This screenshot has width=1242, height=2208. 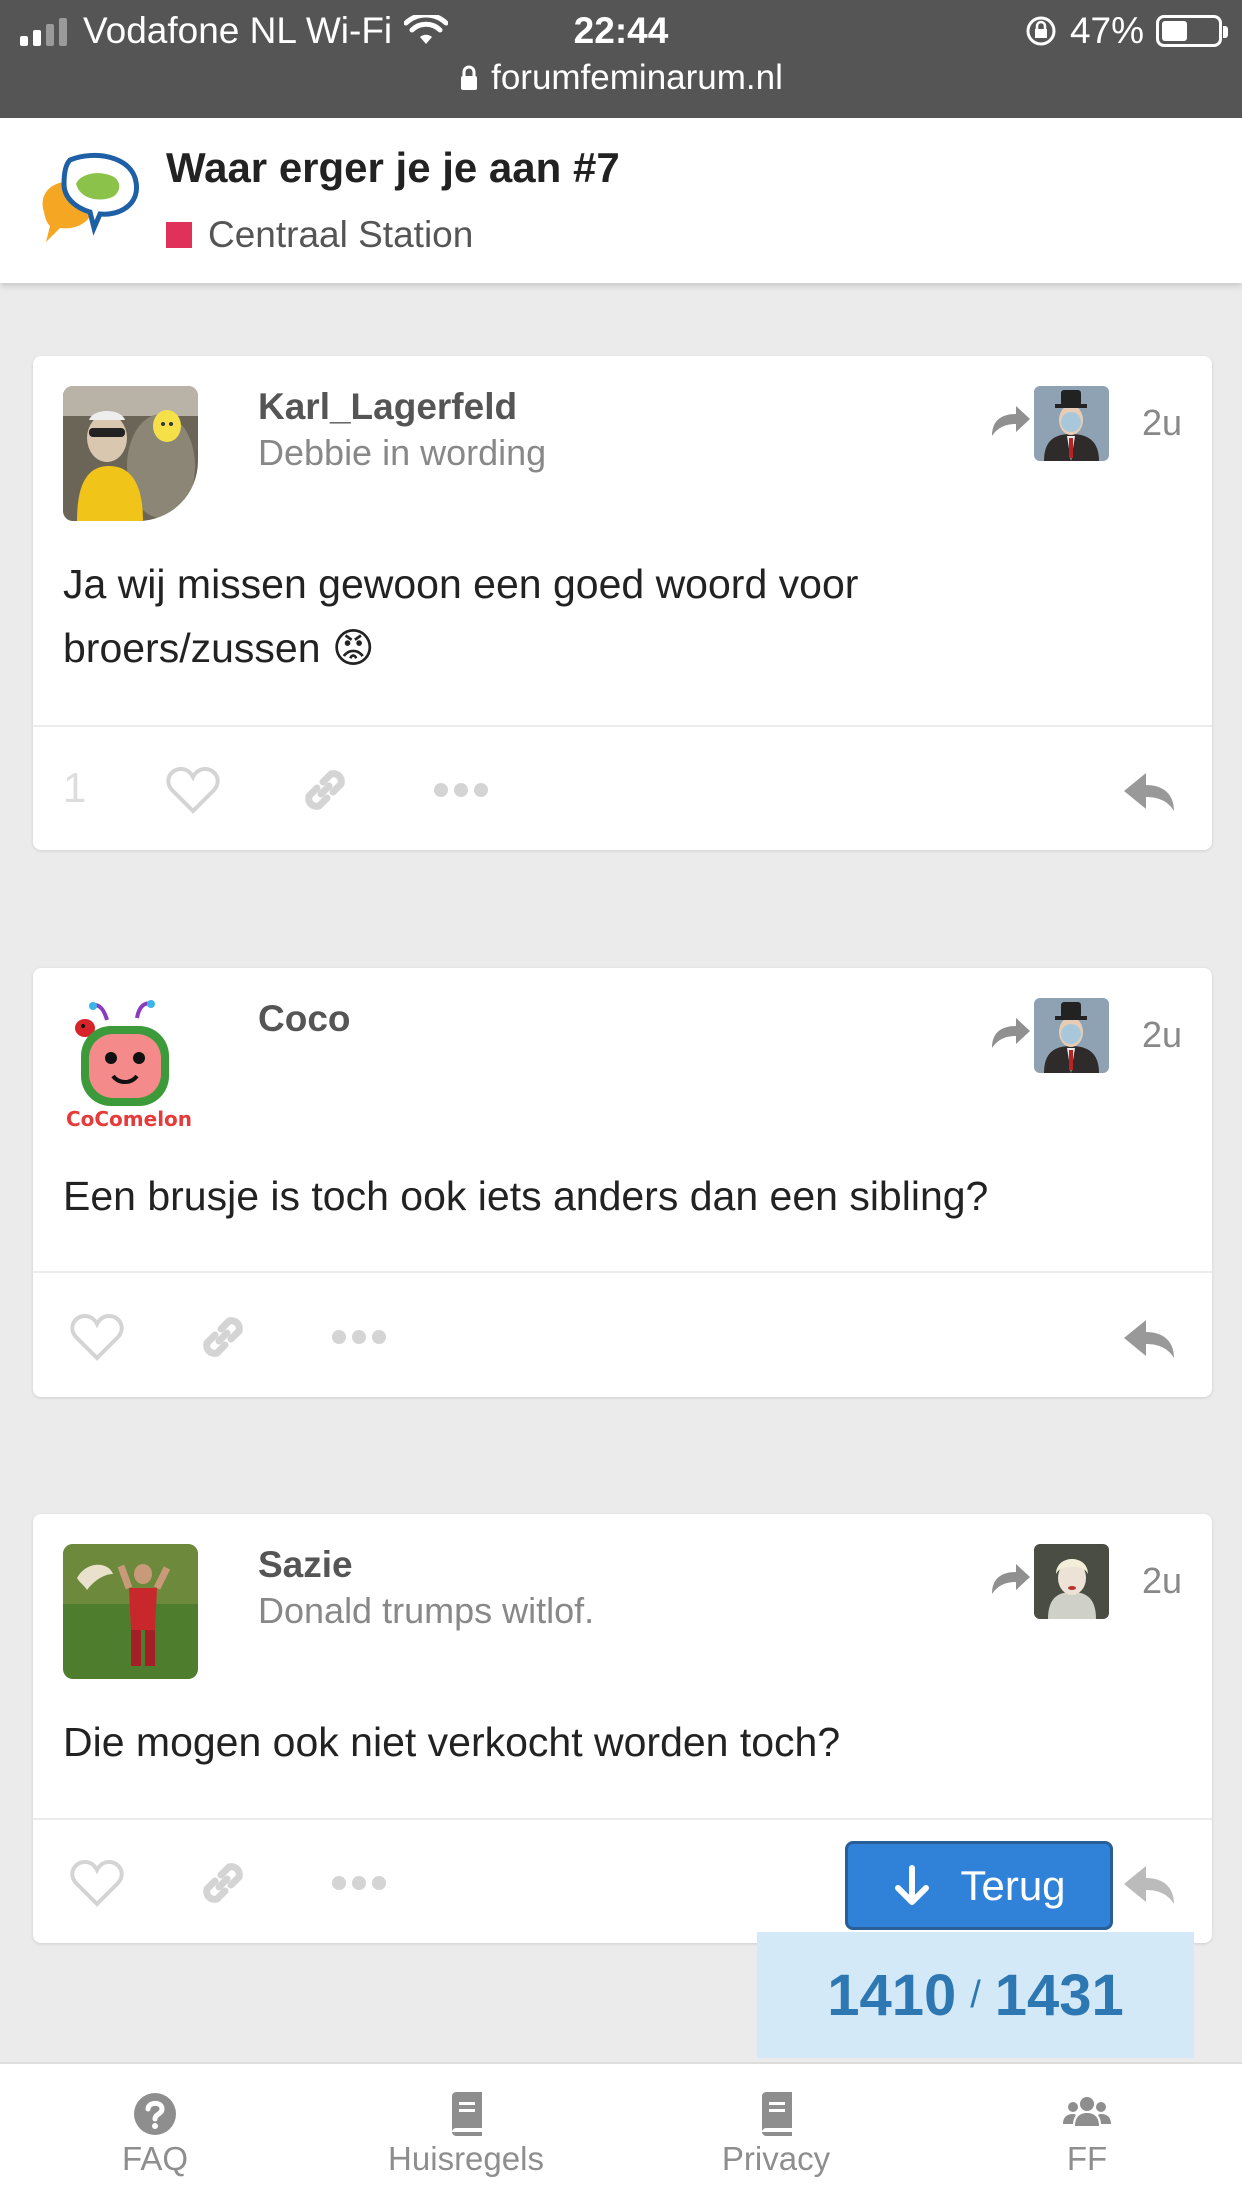 I want to click on users-icon, so click(x=1087, y=2111).